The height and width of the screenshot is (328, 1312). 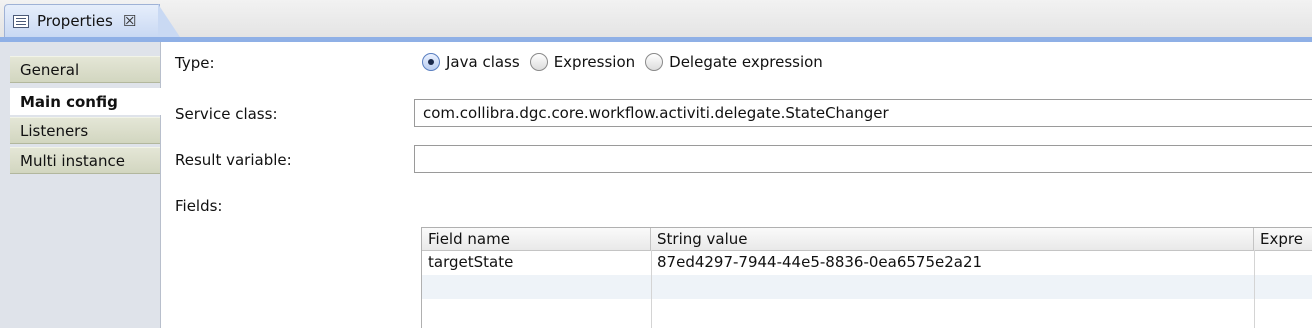 What do you see at coordinates (863, 159) in the screenshot?
I see `result-variable-field` at bounding box center [863, 159].